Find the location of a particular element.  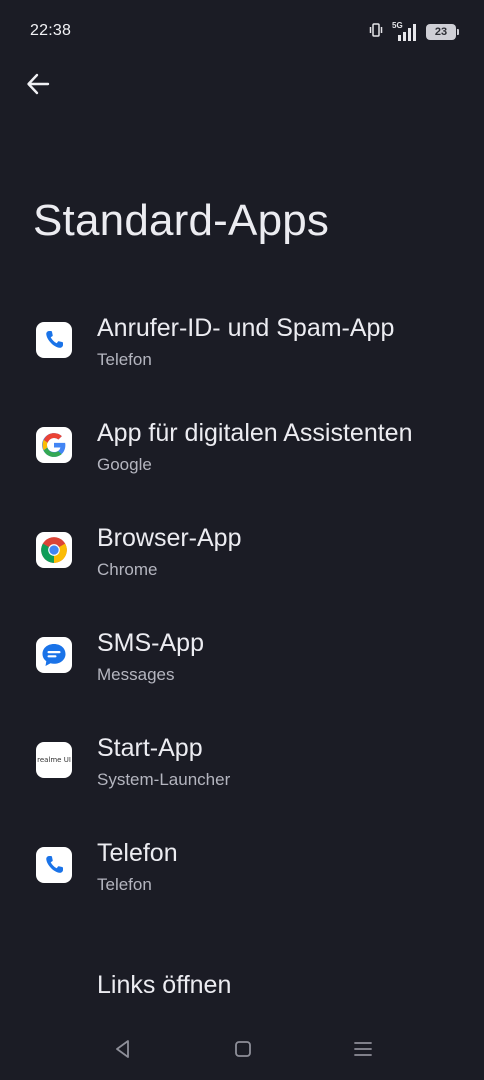

page-title: Standard-Apps is located at coordinates (181, 220).